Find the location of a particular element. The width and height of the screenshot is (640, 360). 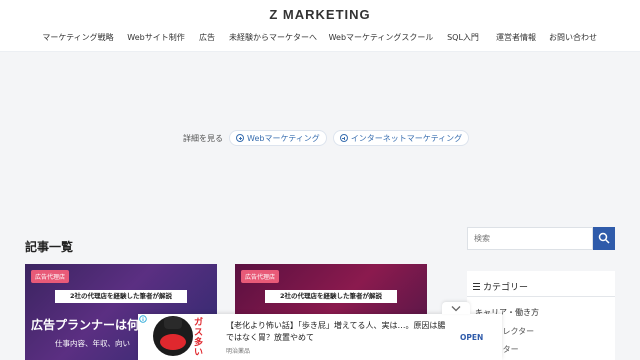

category-title-label: カテゴリー is located at coordinates (506, 288).